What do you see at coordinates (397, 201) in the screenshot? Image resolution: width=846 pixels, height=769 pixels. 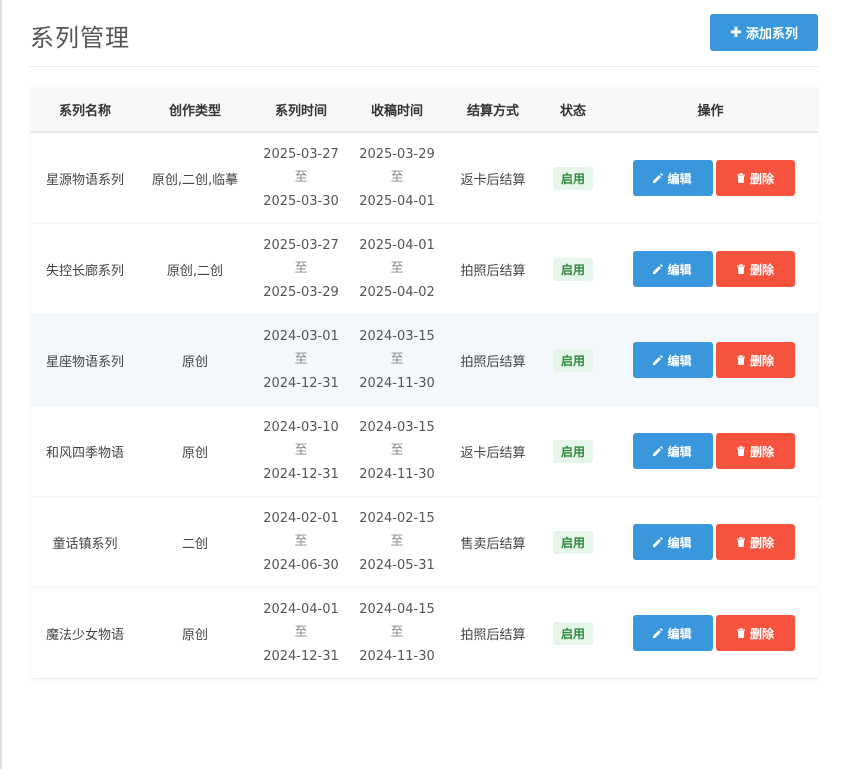 I see `submission-end-date: 2025-04-01` at bounding box center [397, 201].